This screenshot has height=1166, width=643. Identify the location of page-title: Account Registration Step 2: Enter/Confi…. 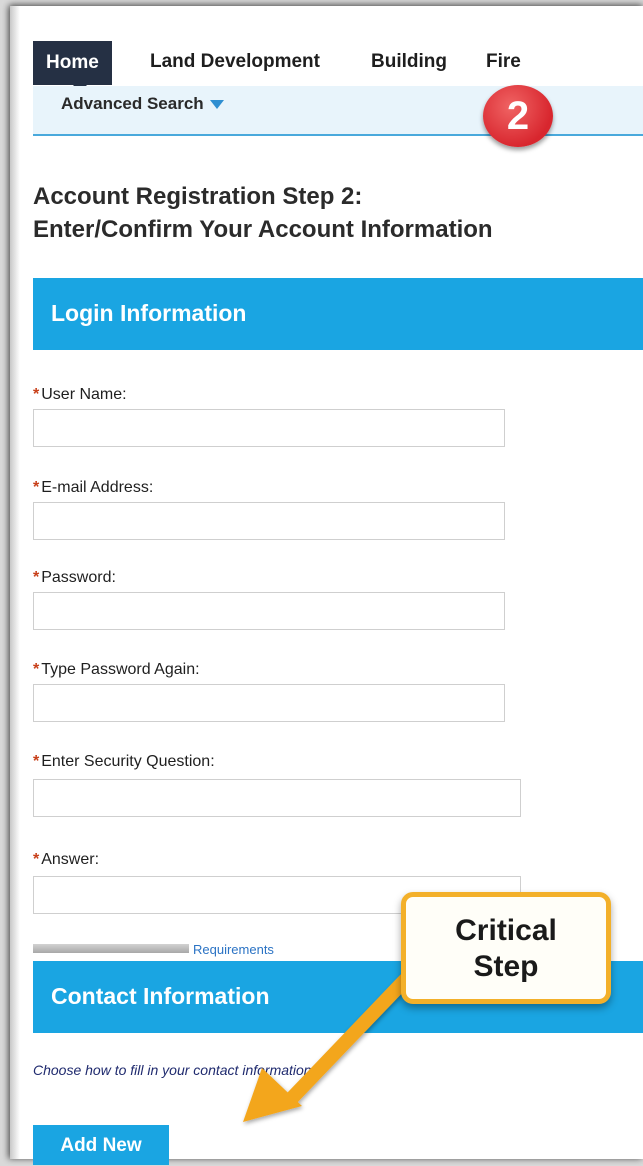
(313, 213).